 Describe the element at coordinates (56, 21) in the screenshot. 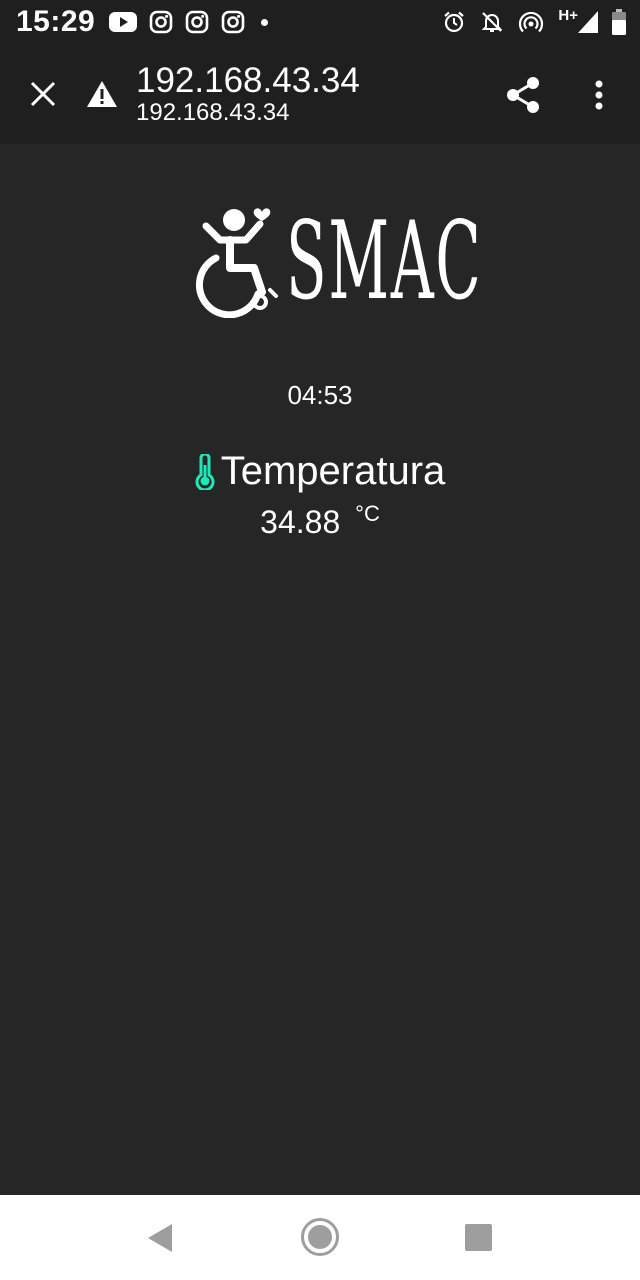

I see `status-time: 15:29` at that location.